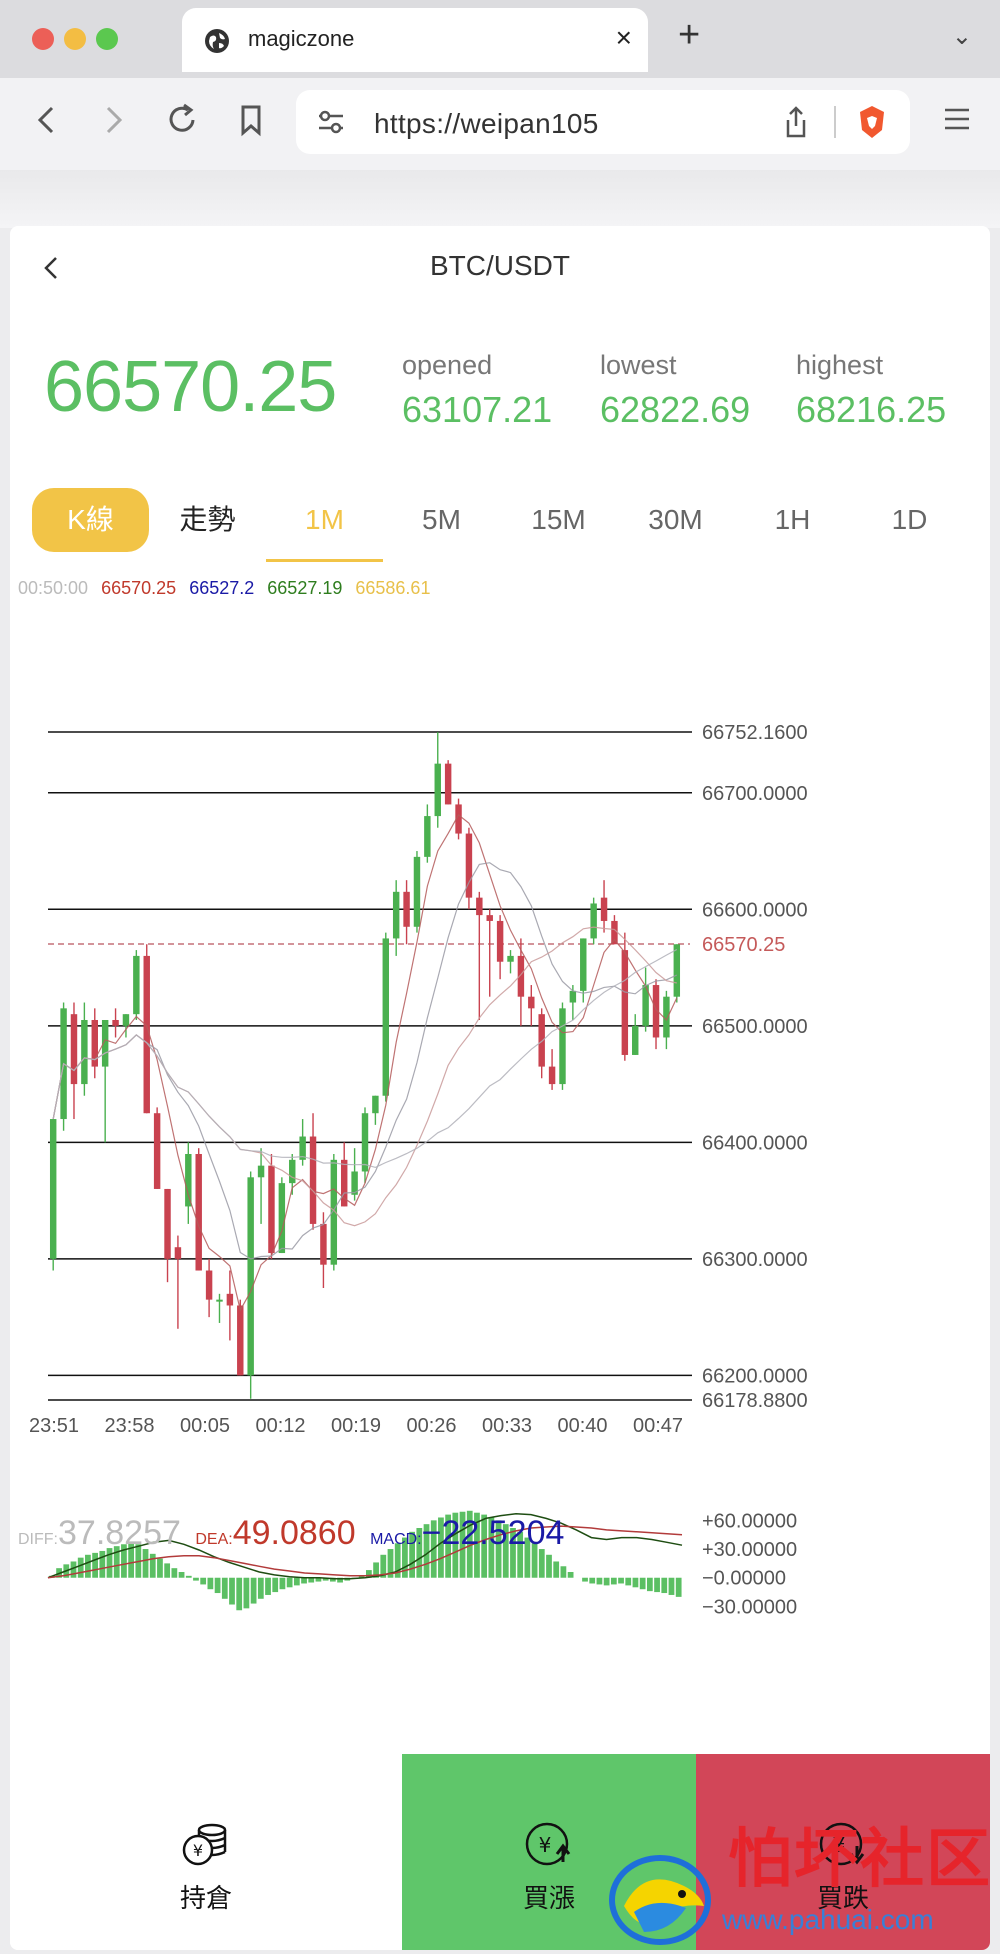 The width and height of the screenshot is (1000, 1954). What do you see at coordinates (558, 520) in the screenshot?
I see `tab-15m: 15M` at bounding box center [558, 520].